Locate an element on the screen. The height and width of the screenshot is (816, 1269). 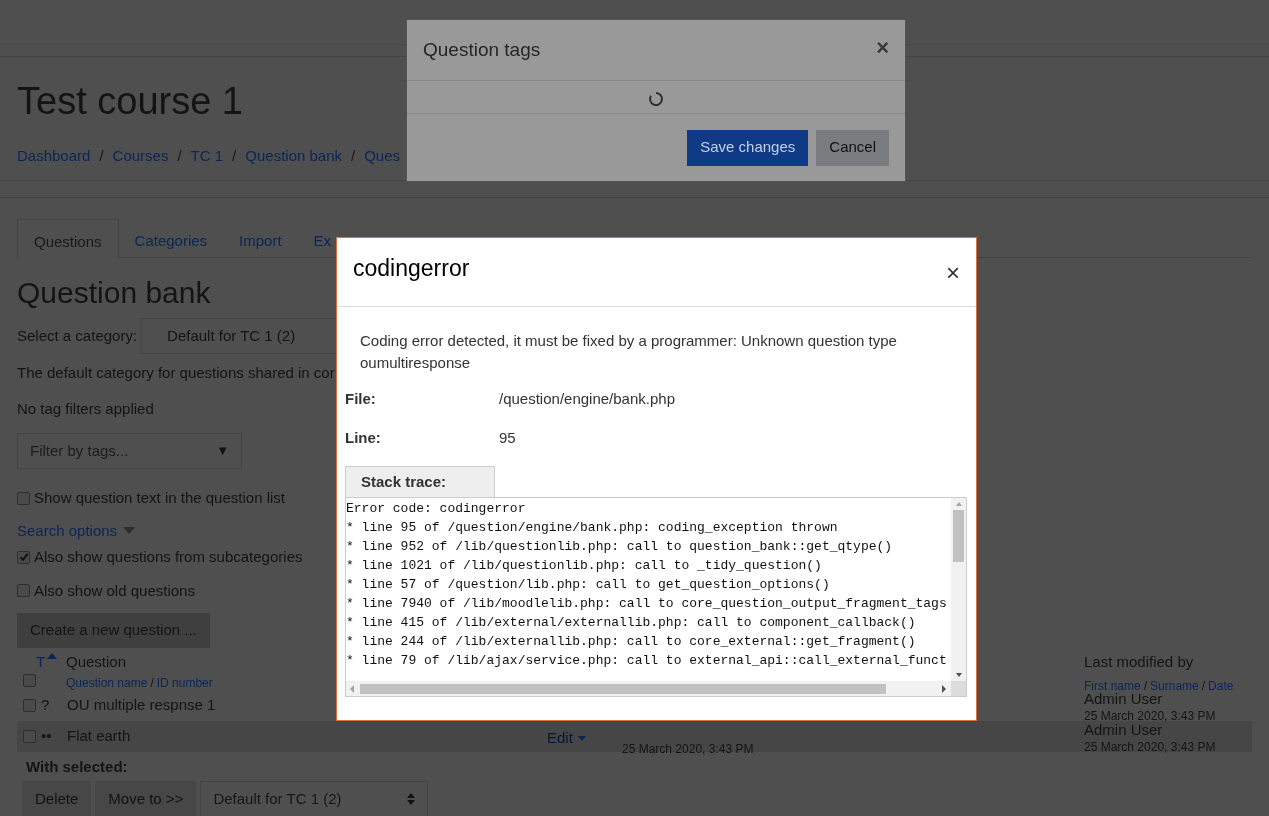
type-sort-link: T is located at coordinates (41, 662).